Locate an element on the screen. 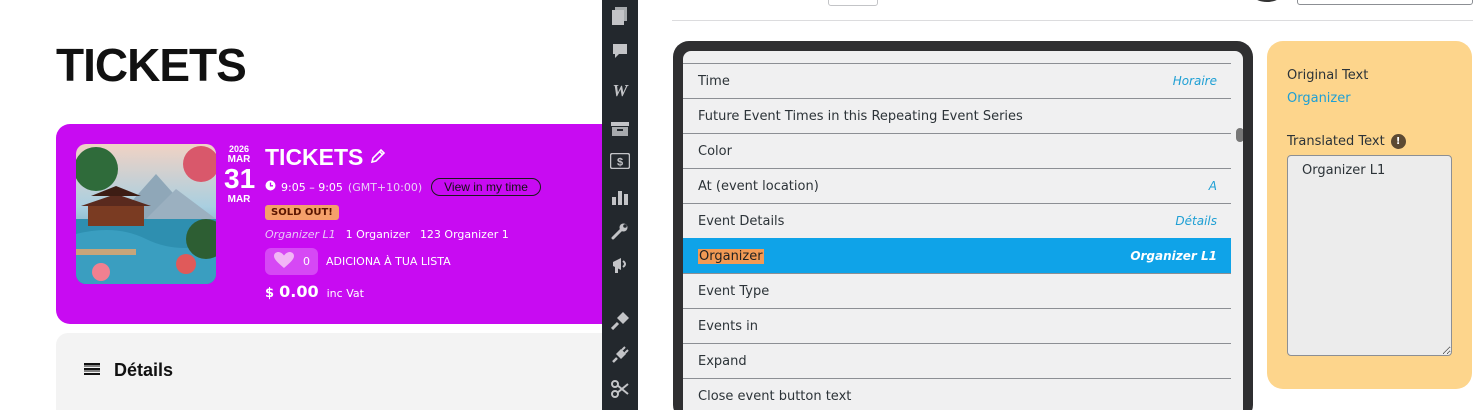  clock-icon is located at coordinates (270, 187).